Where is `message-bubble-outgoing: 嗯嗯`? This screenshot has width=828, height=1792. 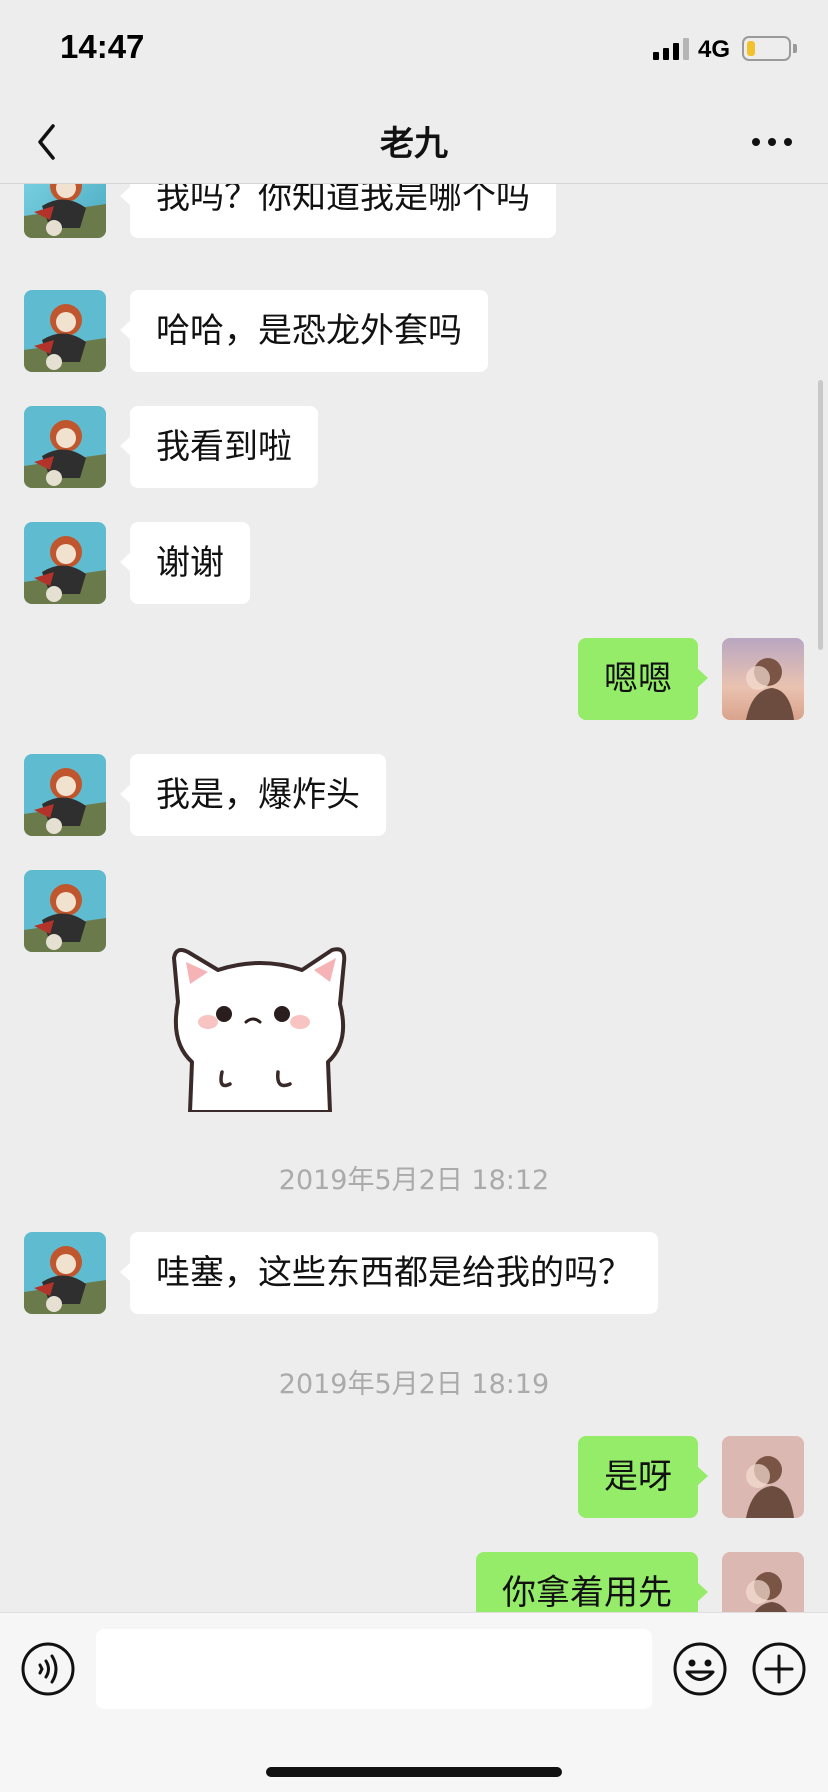
message-bubble-outgoing: 嗯嗯 is located at coordinates (643, 679).